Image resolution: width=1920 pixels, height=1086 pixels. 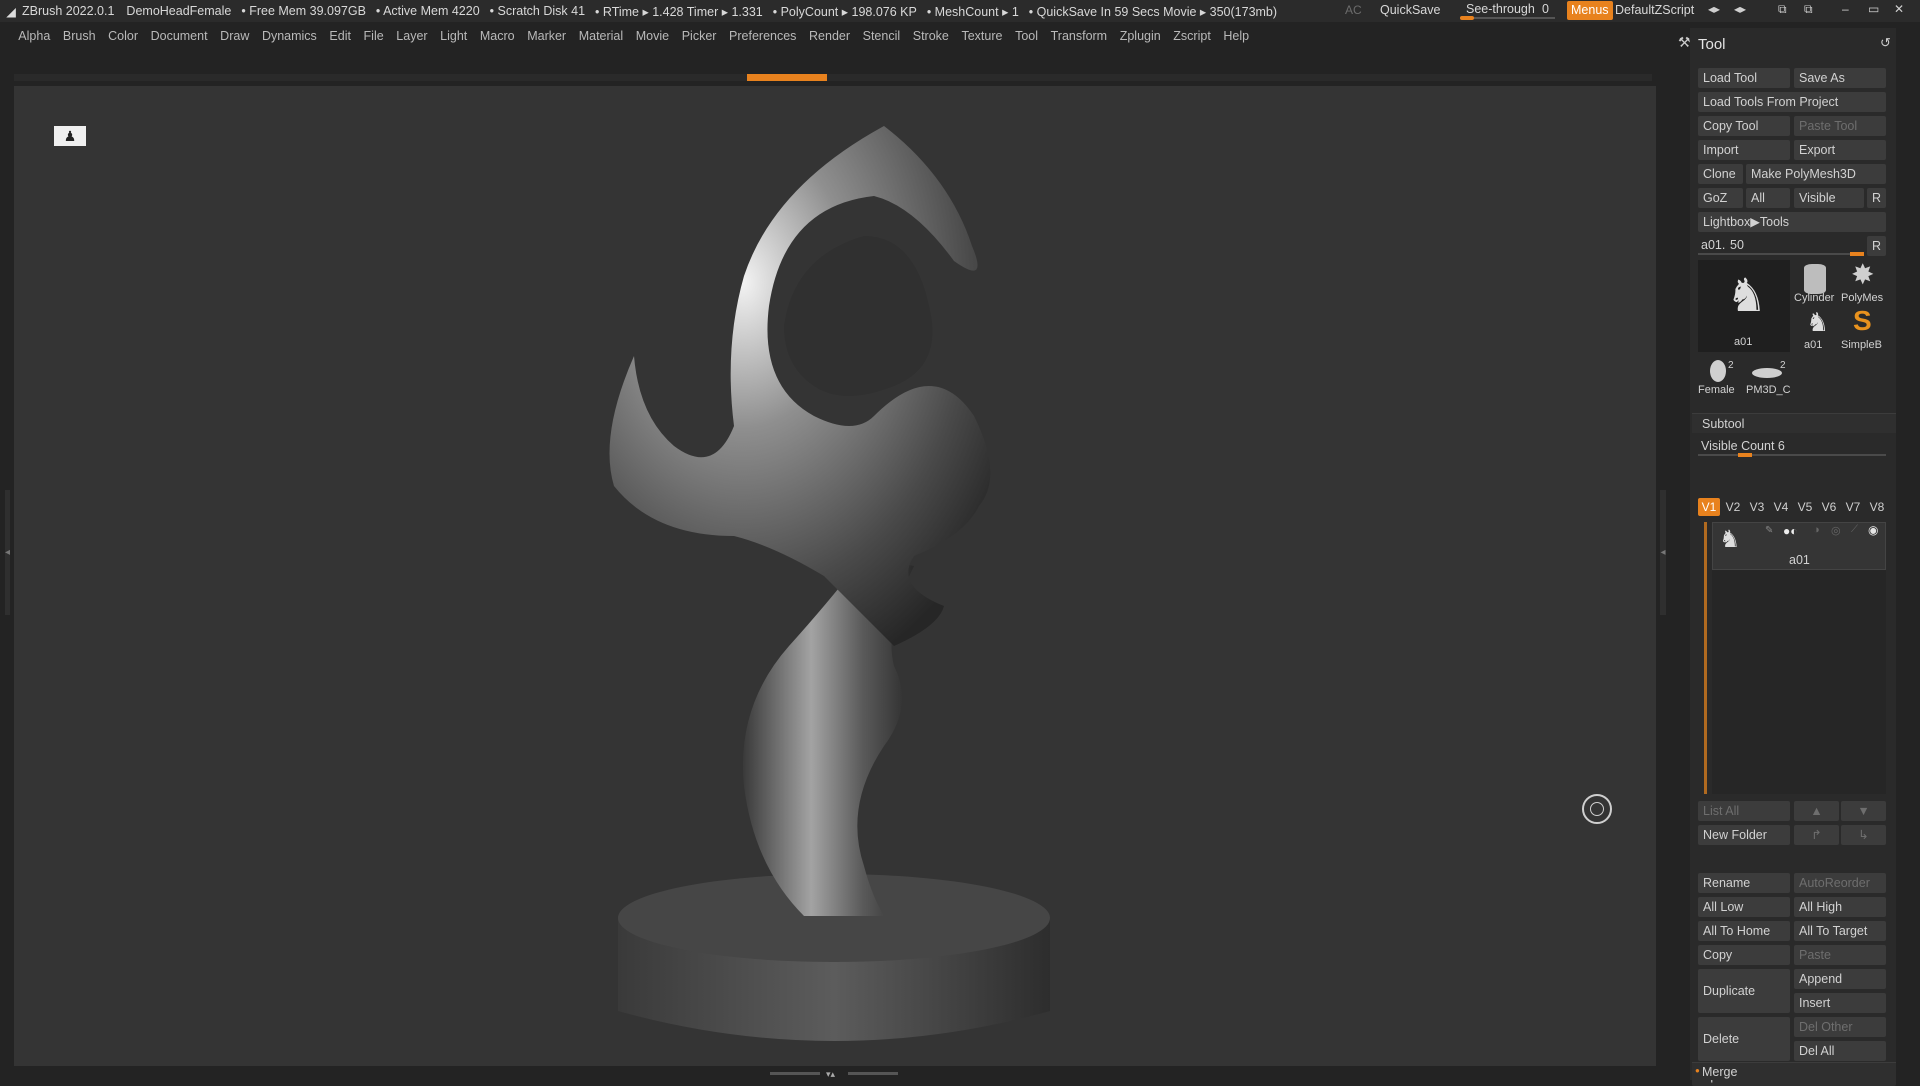 What do you see at coordinates (1877, 507) in the screenshot?
I see `version-v8: V8` at bounding box center [1877, 507].